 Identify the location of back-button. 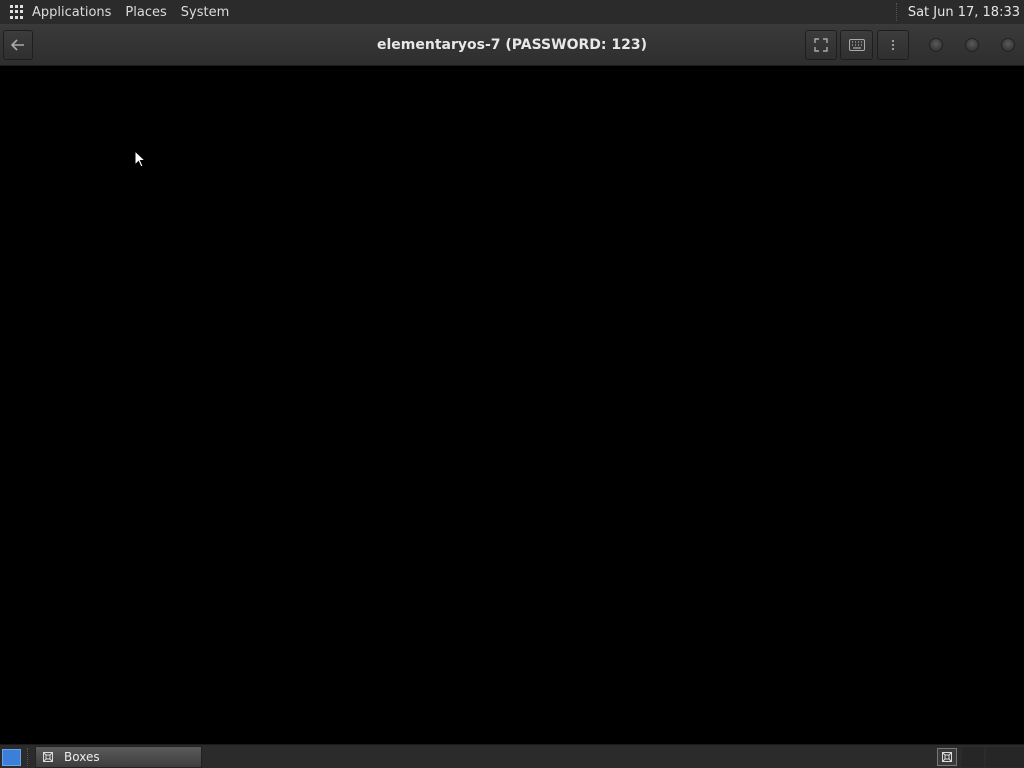
(18, 45).